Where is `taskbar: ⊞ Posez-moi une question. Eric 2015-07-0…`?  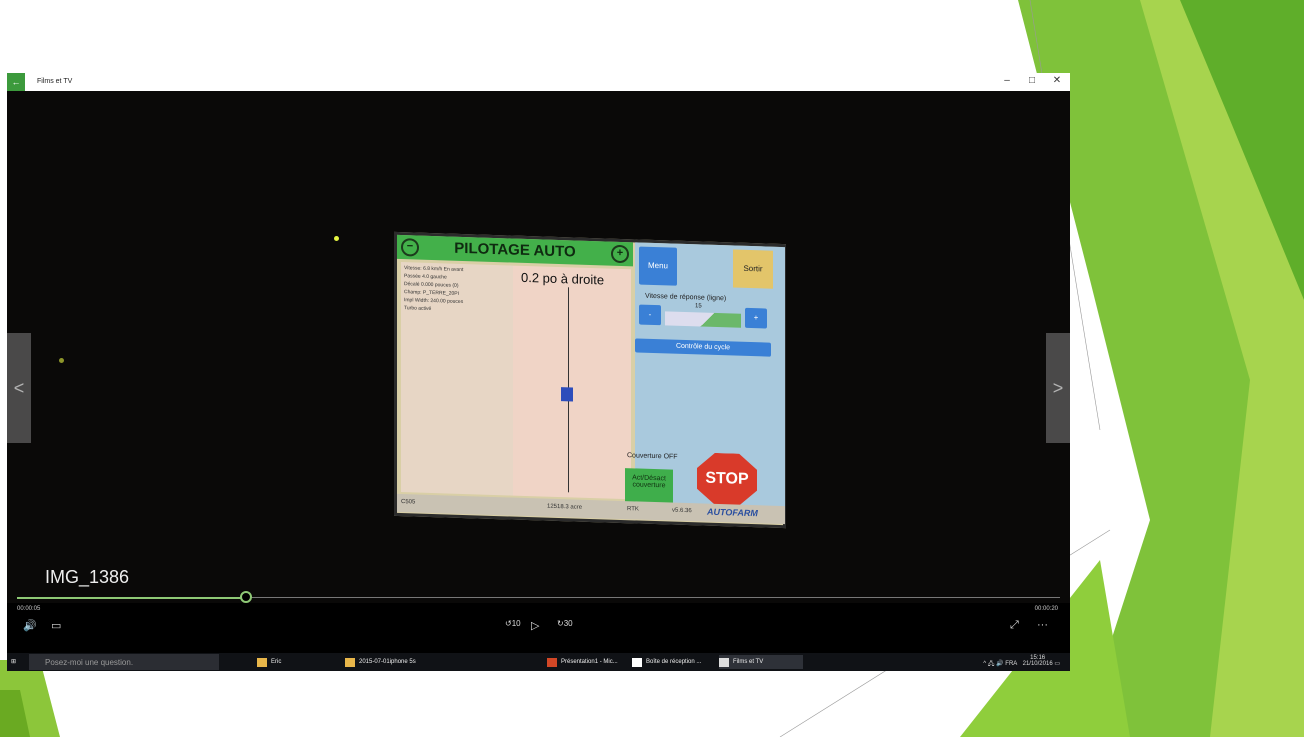 taskbar: ⊞ Posez-moi une question. Eric 2015-07-0… is located at coordinates (538, 662).